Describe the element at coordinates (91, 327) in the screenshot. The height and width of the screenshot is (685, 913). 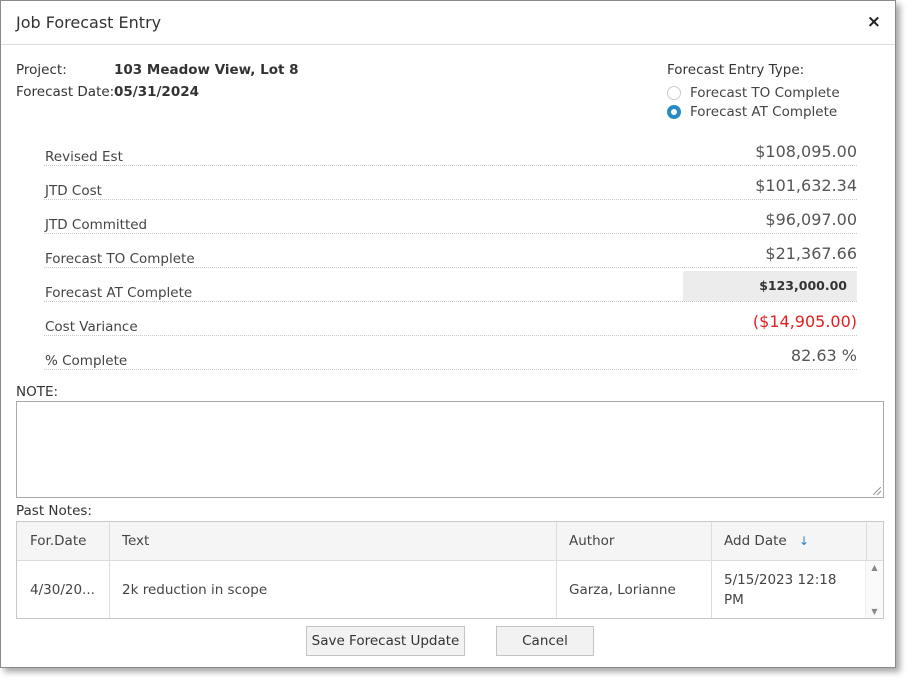
I see `summary-label: Cost Variance` at that location.